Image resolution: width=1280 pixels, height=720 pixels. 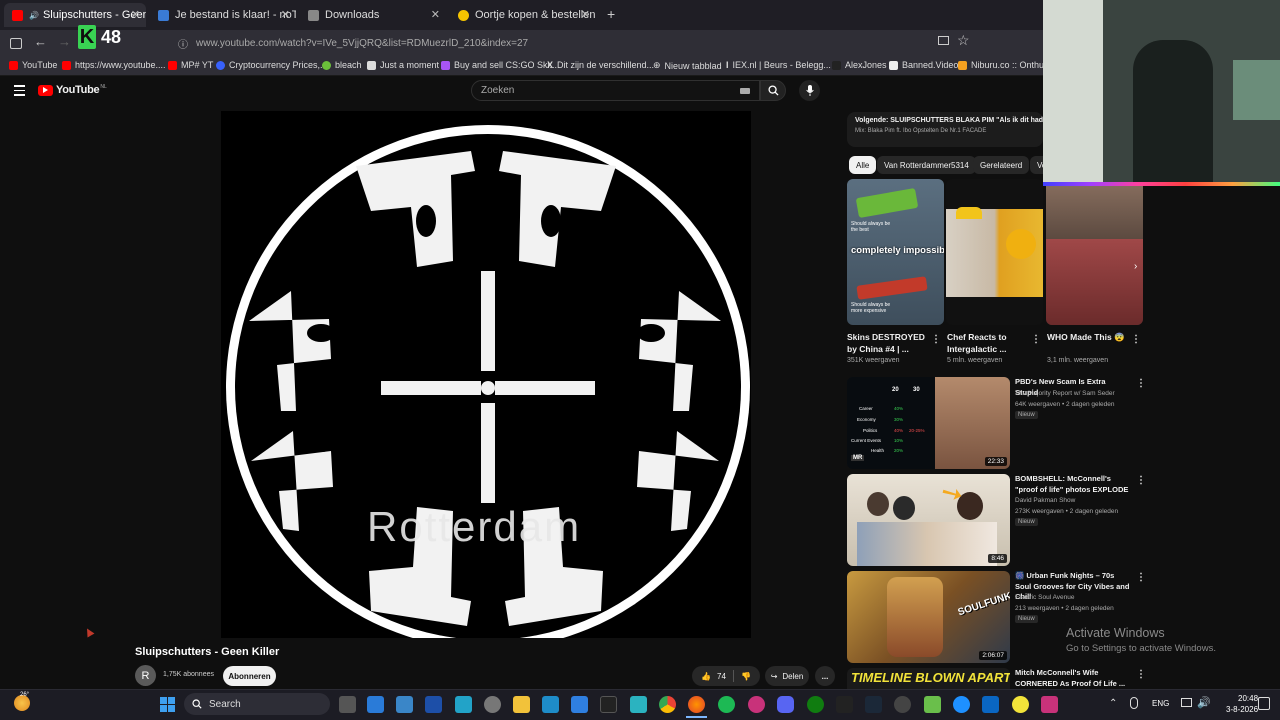 I want to click on epic-games-icon, so click(x=844, y=704).